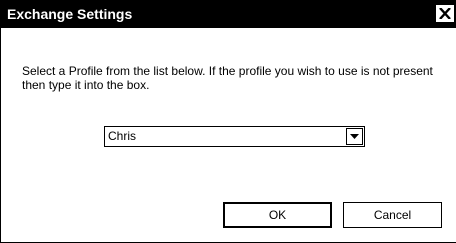 The height and width of the screenshot is (243, 456). I want to click on close-icon, so click(445, 13).